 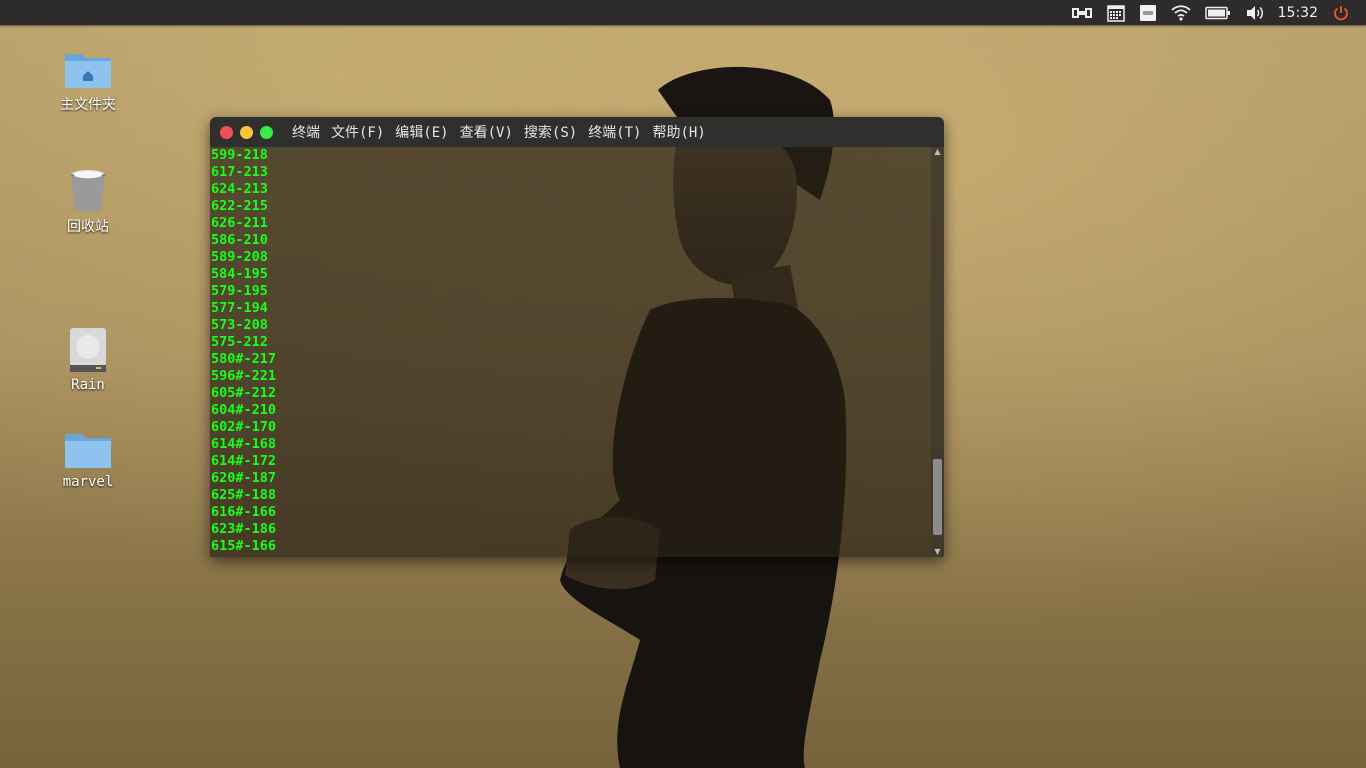 I want to click on desktop-icon-home: 主文件夹, so click(x=88, y=82).